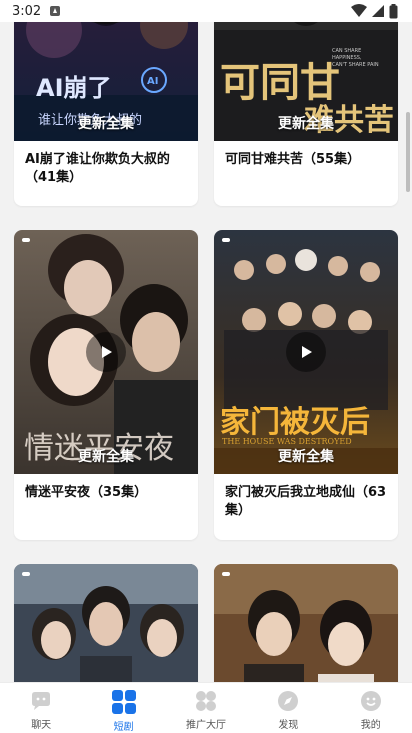 The height and width of the screenshot is (733, 412). Describe the element at coordinates (55, 11) in the screenshot. I see `app-notification-icon` at that location.